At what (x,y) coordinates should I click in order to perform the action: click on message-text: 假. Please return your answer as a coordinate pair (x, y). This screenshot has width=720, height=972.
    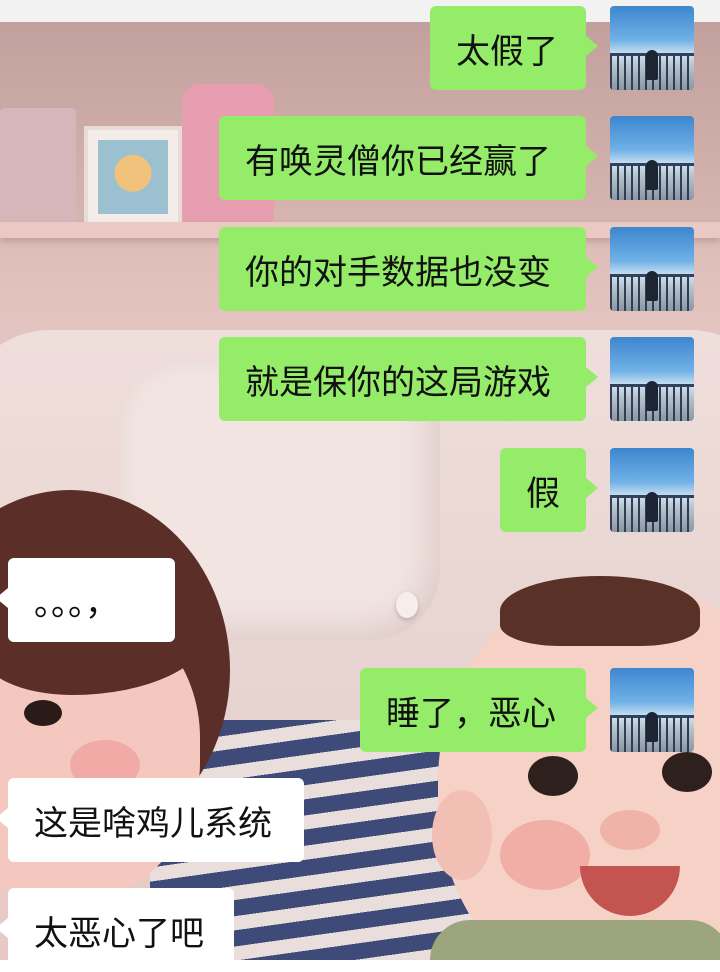
    Looking at the image, I should click on (543, 493).